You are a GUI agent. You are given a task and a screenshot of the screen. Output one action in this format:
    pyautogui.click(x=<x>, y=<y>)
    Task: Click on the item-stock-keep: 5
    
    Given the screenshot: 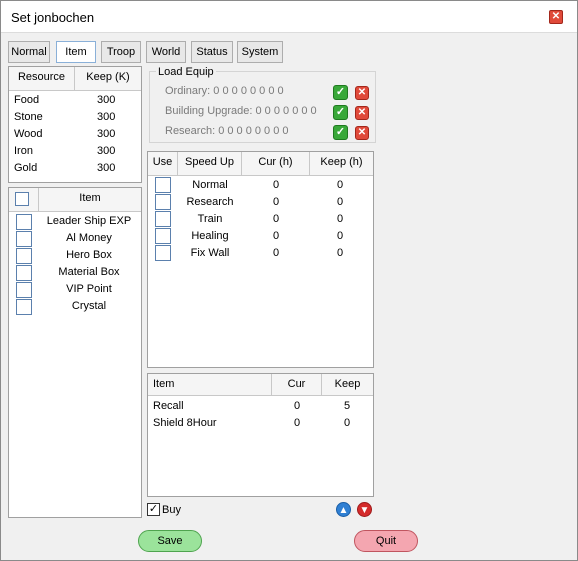 What is the action you would take?
    pyautogui.click(x=347, y=406)
    